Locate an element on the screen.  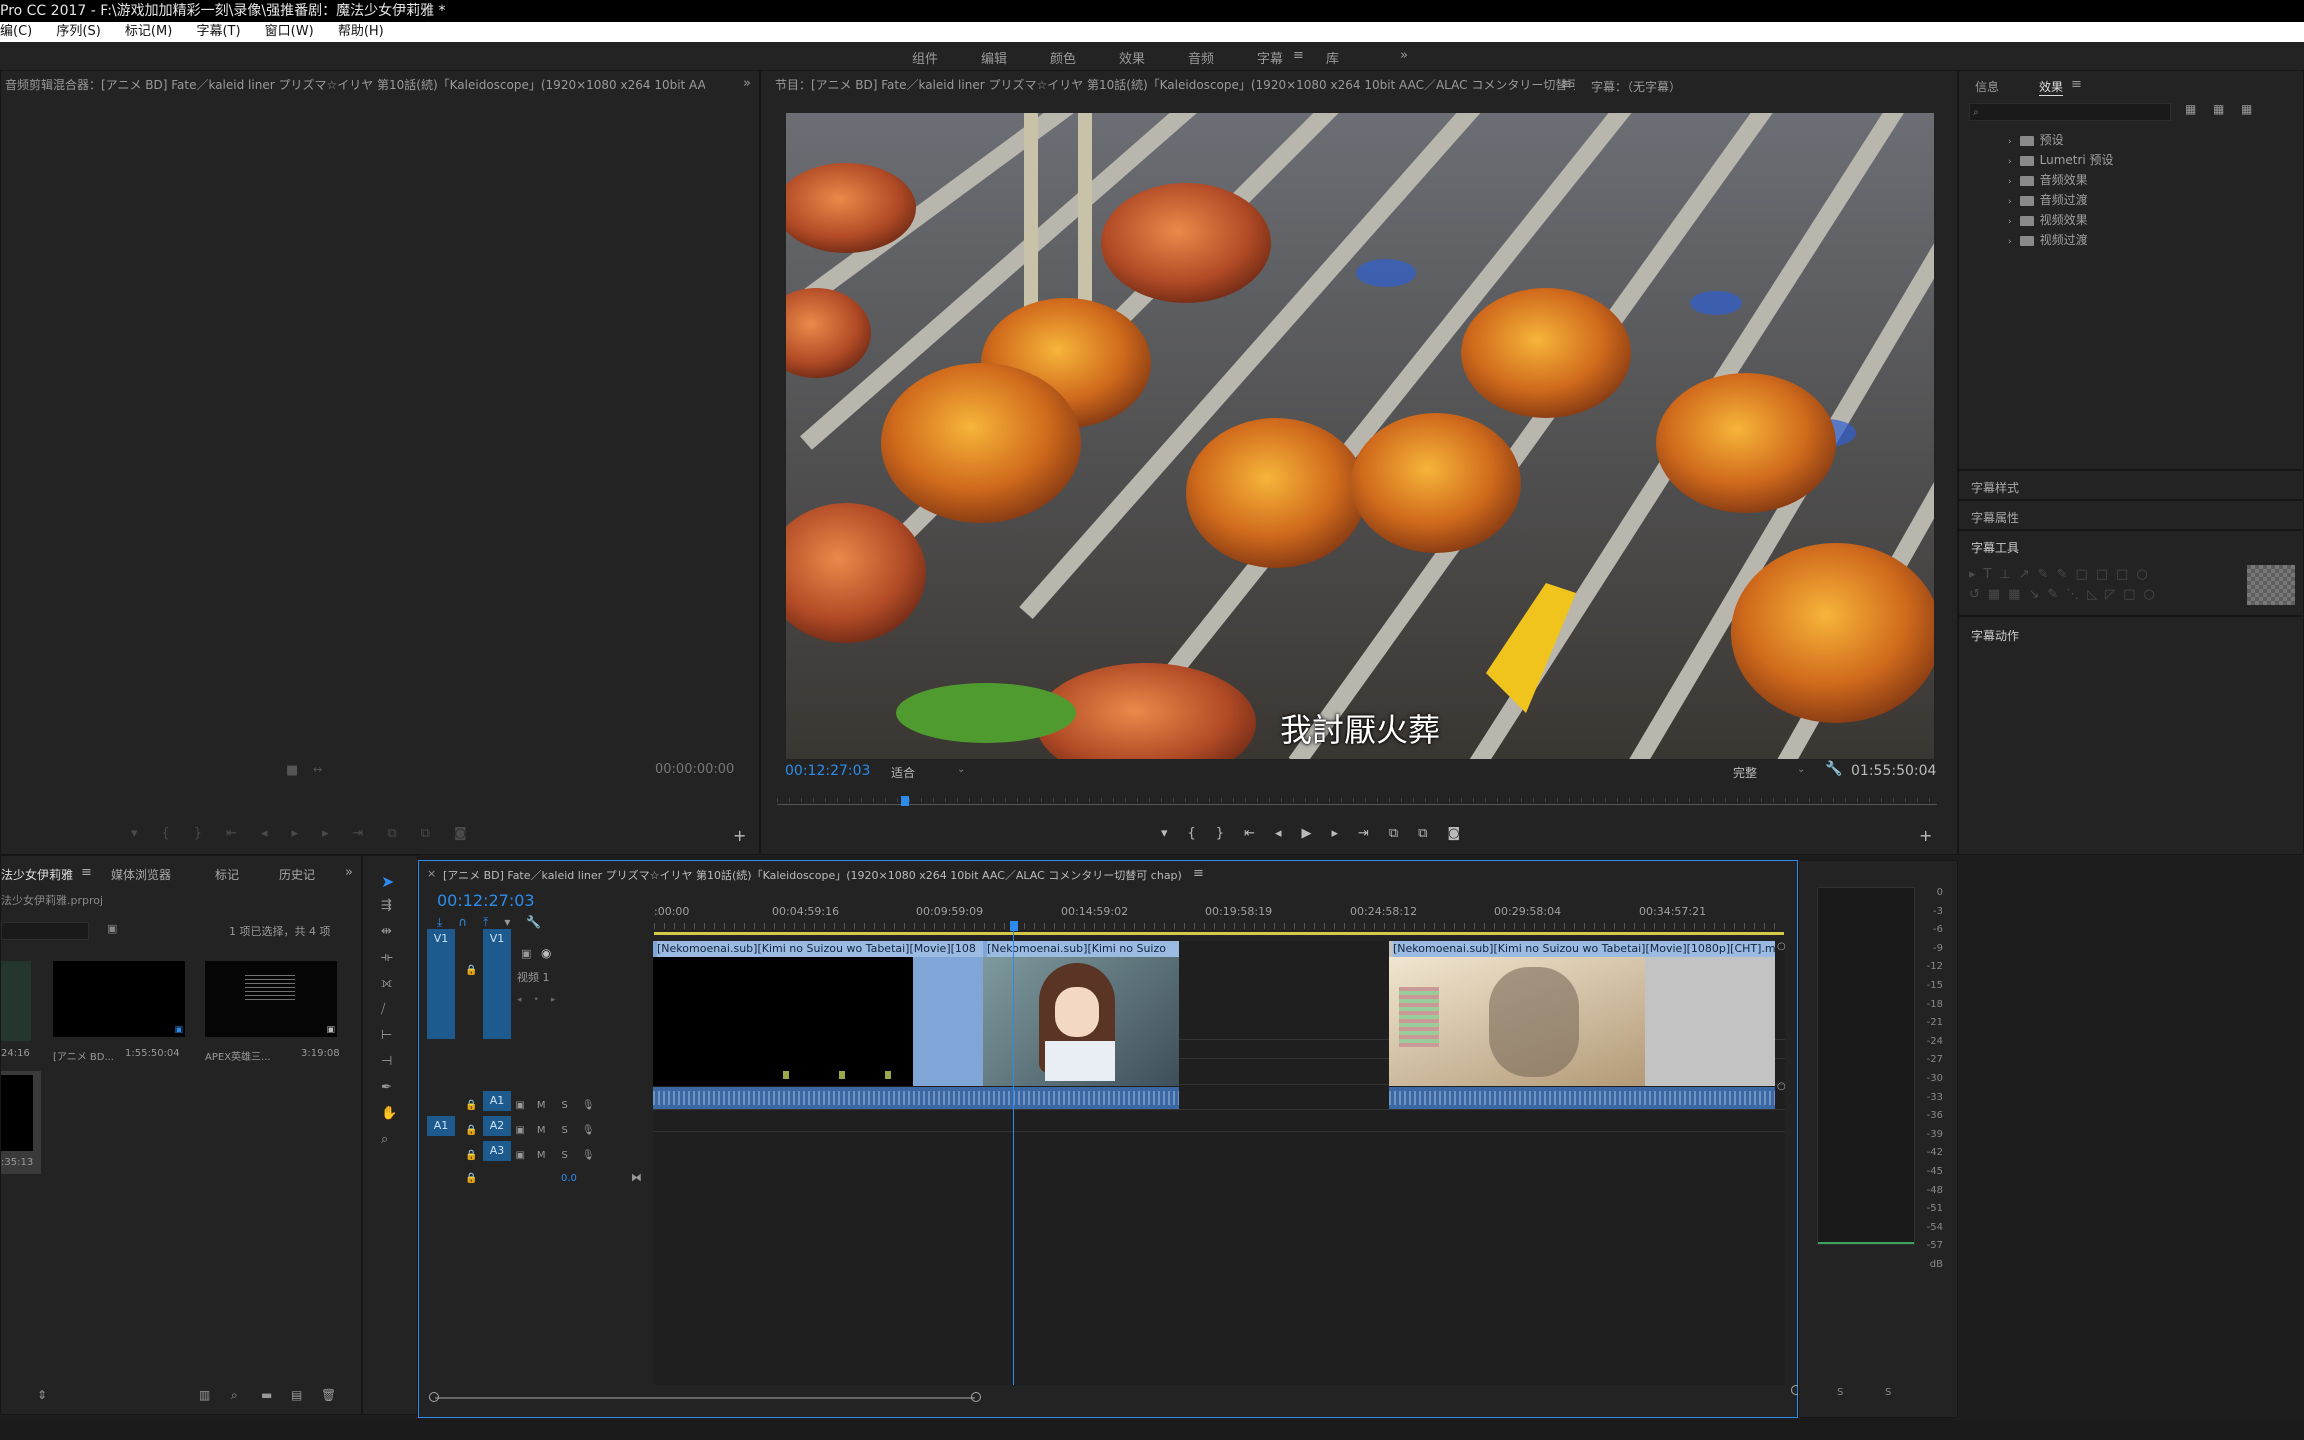
project-menu-icon: ≡ is located at coordinates (86, 872).